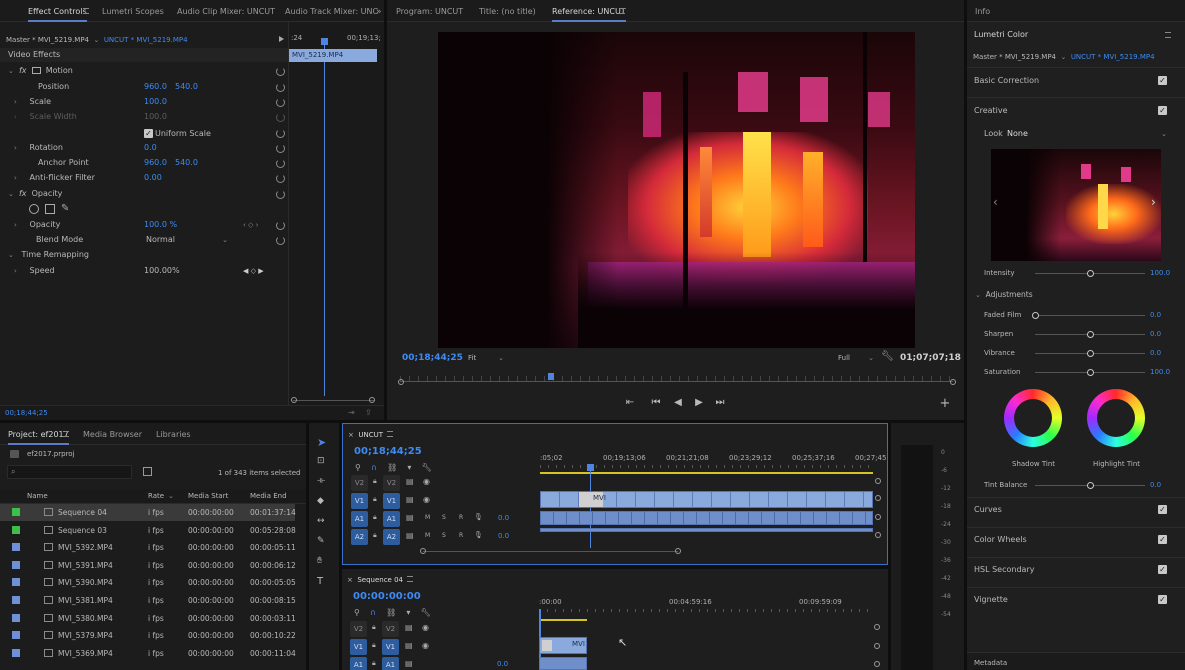  I want to click on reset-uniform-icon, so click(280, 133).